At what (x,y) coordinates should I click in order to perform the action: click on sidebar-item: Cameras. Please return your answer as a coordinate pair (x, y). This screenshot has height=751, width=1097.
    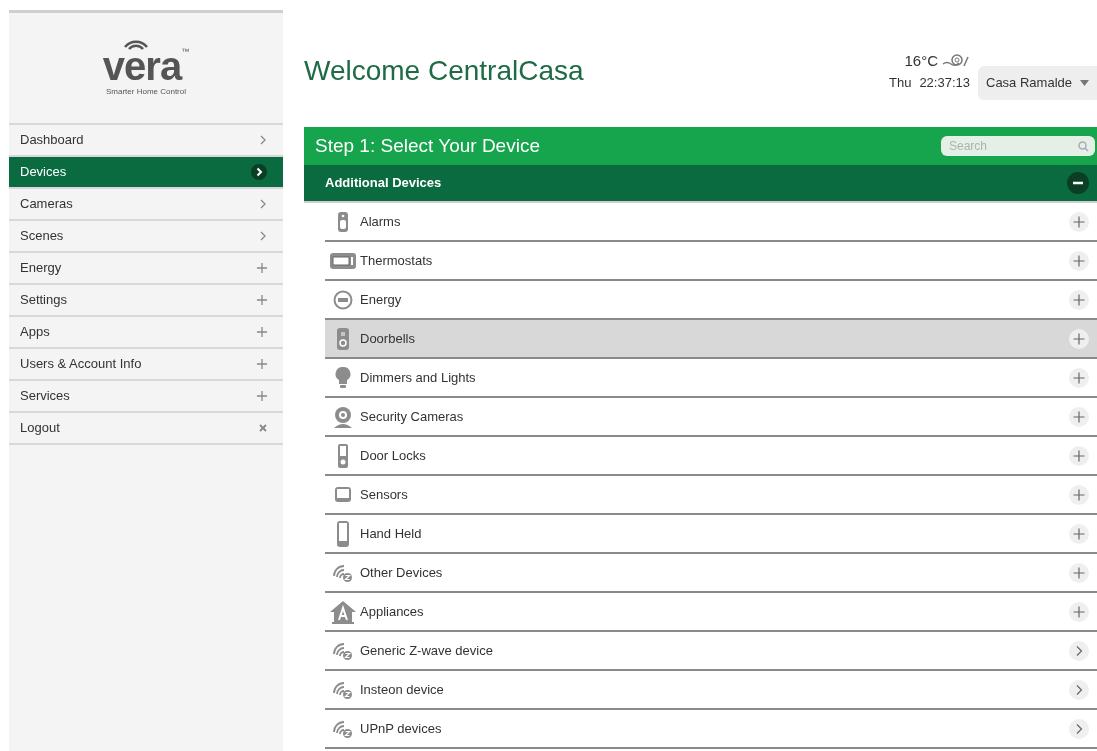
    Looking at the image, I should click on (146, 205).